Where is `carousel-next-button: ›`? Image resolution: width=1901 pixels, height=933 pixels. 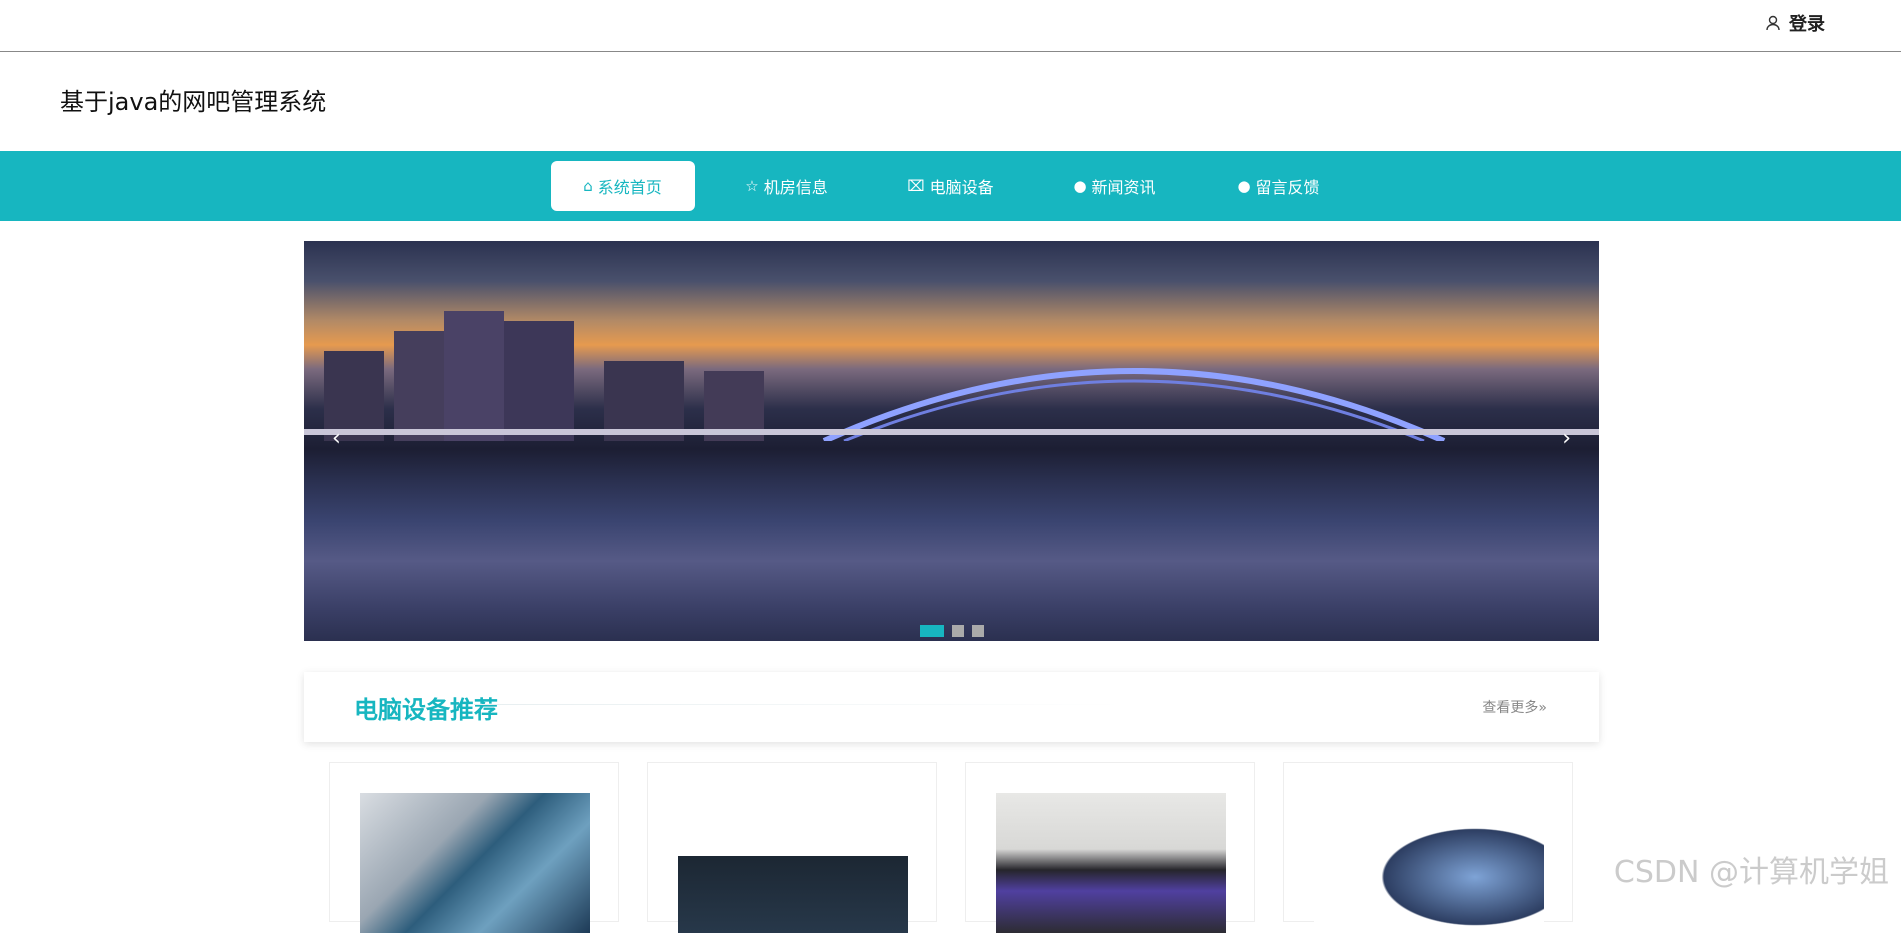
carousel-next-button: › is located at coordinates (1566, 438).